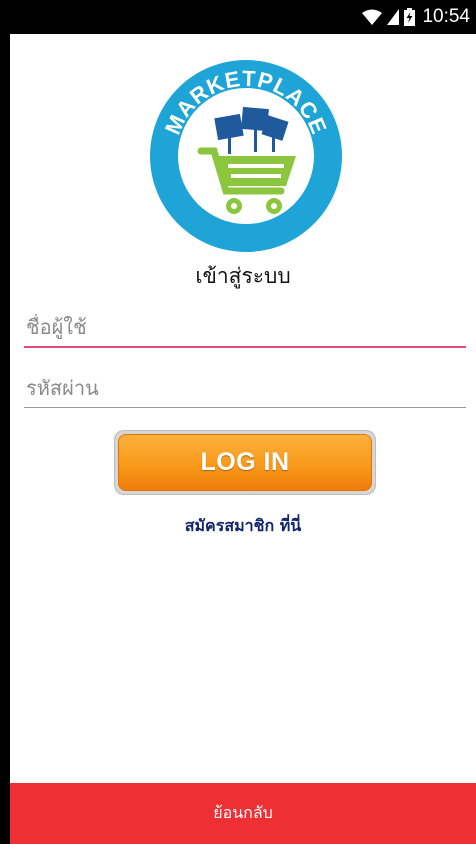  Describe the element at coordinates (446, 16) in the screenshot. I see `status-time: 10:54` at that location.